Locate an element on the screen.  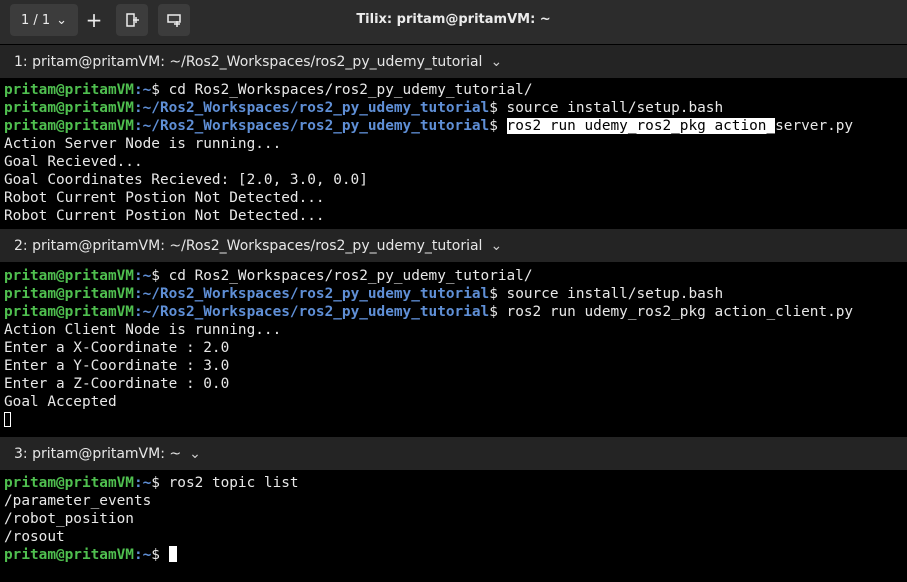
terminal-line: Enter a Y-Coordinate : 3.0 is located at coordinates (455, 366).